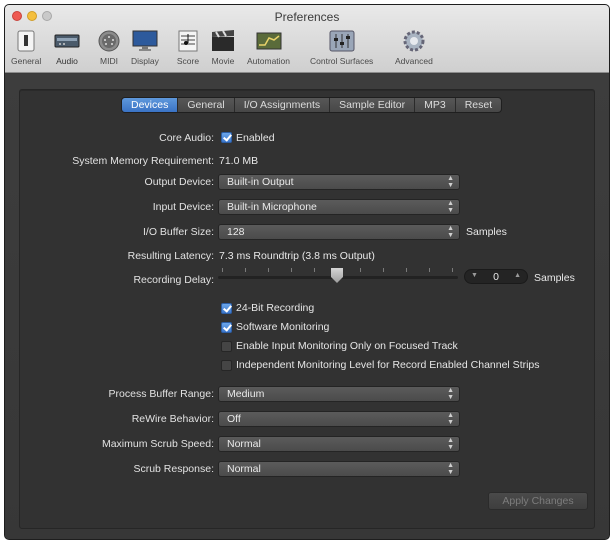 Image resolution: width=615 pixels, height=545 pixels. I want to click on apply-changes-button: Apply Changes, so click(538, 501).